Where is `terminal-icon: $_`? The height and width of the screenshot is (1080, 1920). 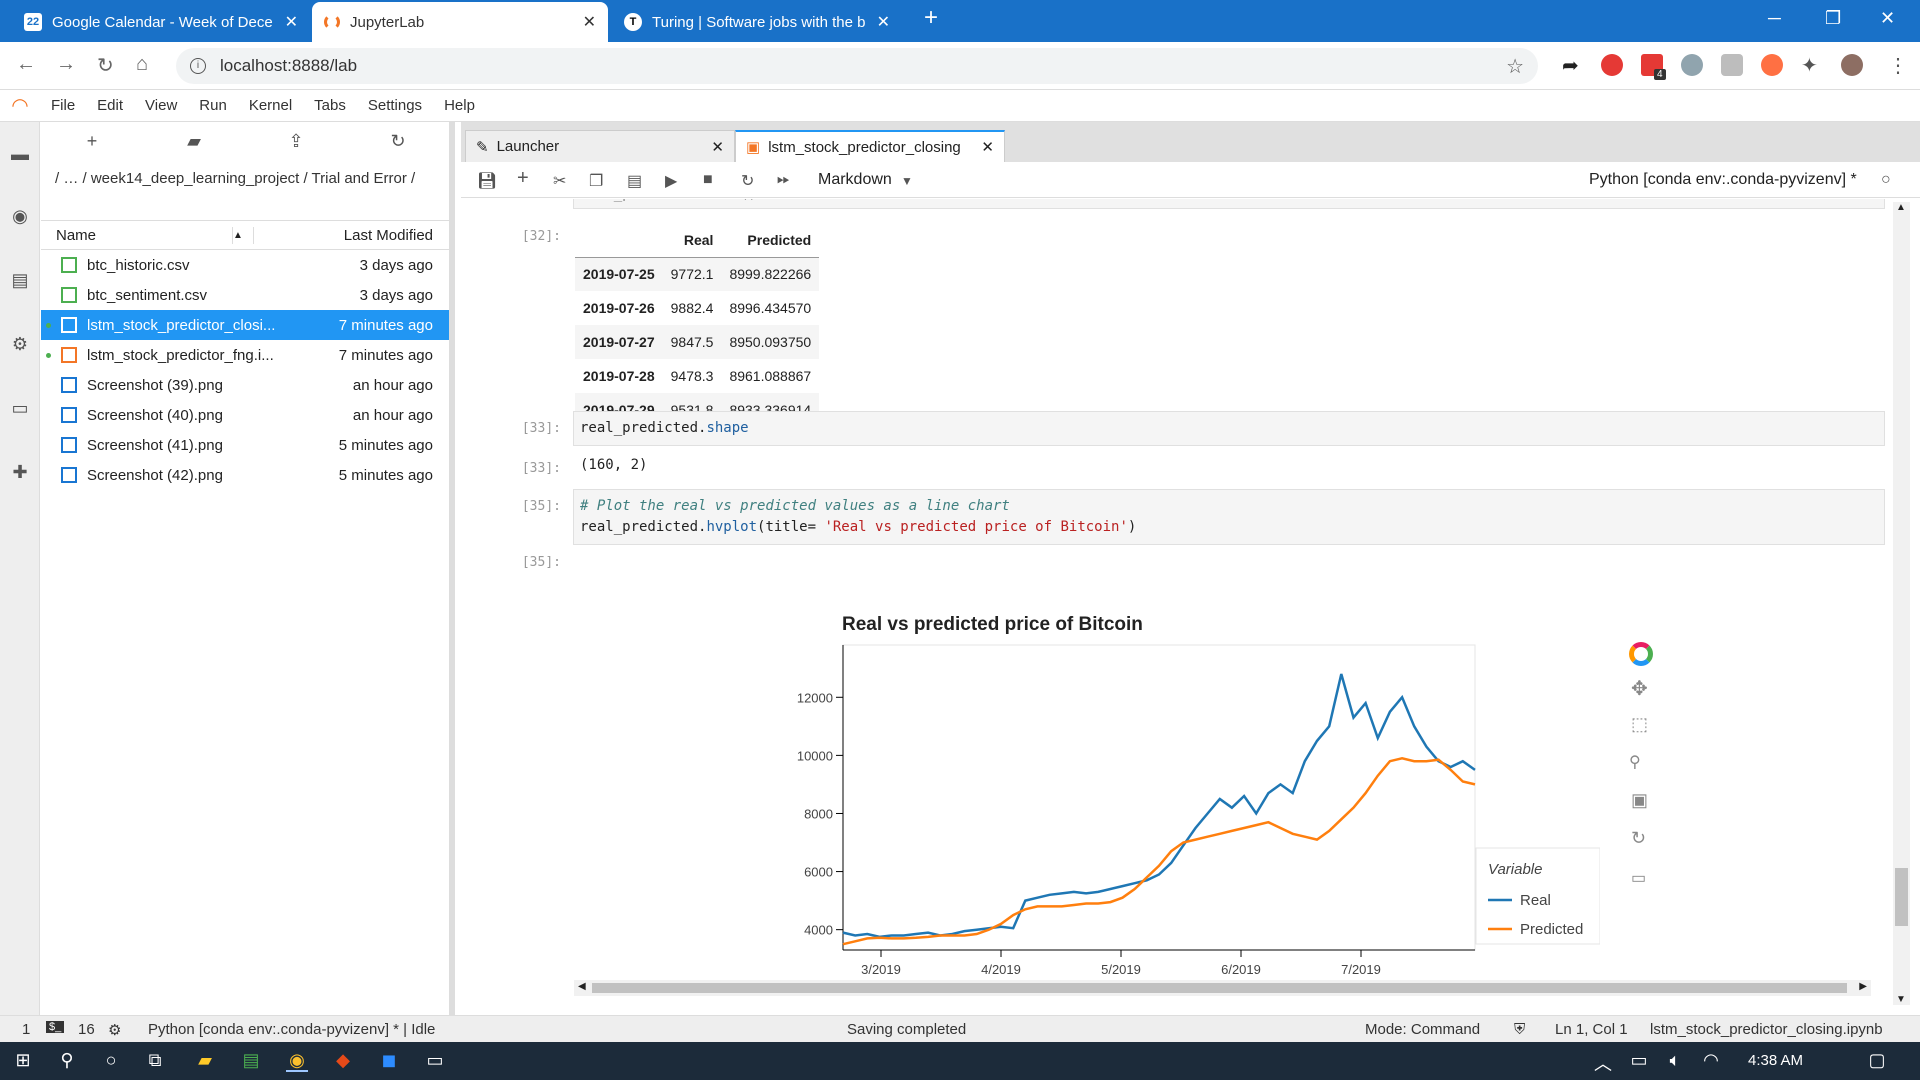
terminal-icon: $_ is located at coordinates (55, 1027).